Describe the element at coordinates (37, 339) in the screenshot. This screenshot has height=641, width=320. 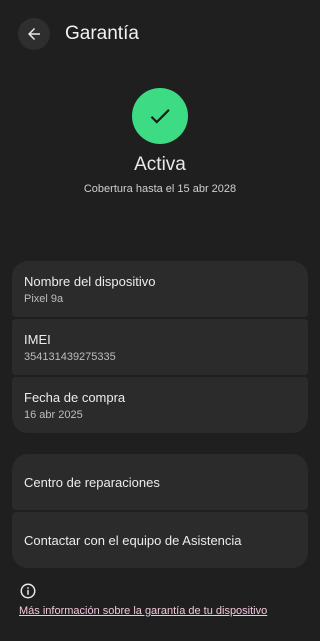
I see `imei-label: IMEI` at that location.